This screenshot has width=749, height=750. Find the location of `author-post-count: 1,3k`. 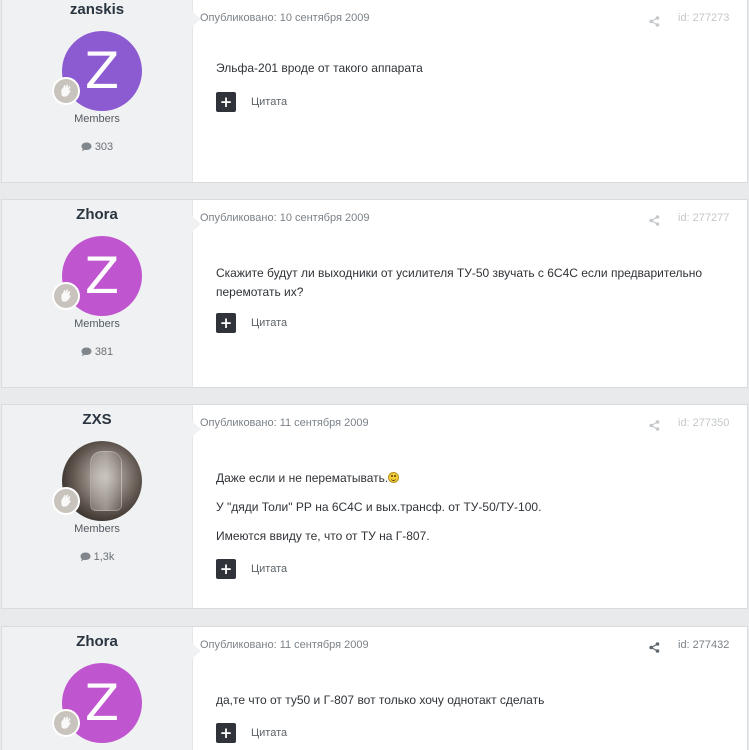

author-post-count: 1,3k is located at coordinates (97, 557).